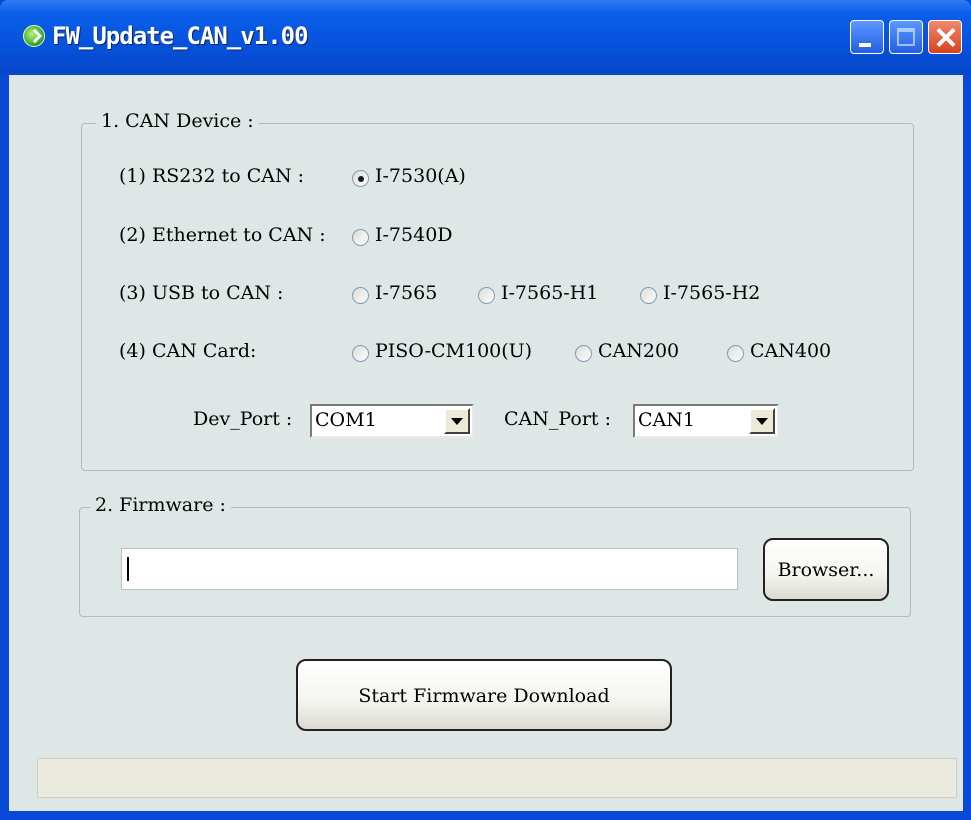 The height and width of the screenshot is (820, 971). What do you see at coordinates (583, 353) in the screenshot?
I see `radio-can200` at bounding box center [583, 353].